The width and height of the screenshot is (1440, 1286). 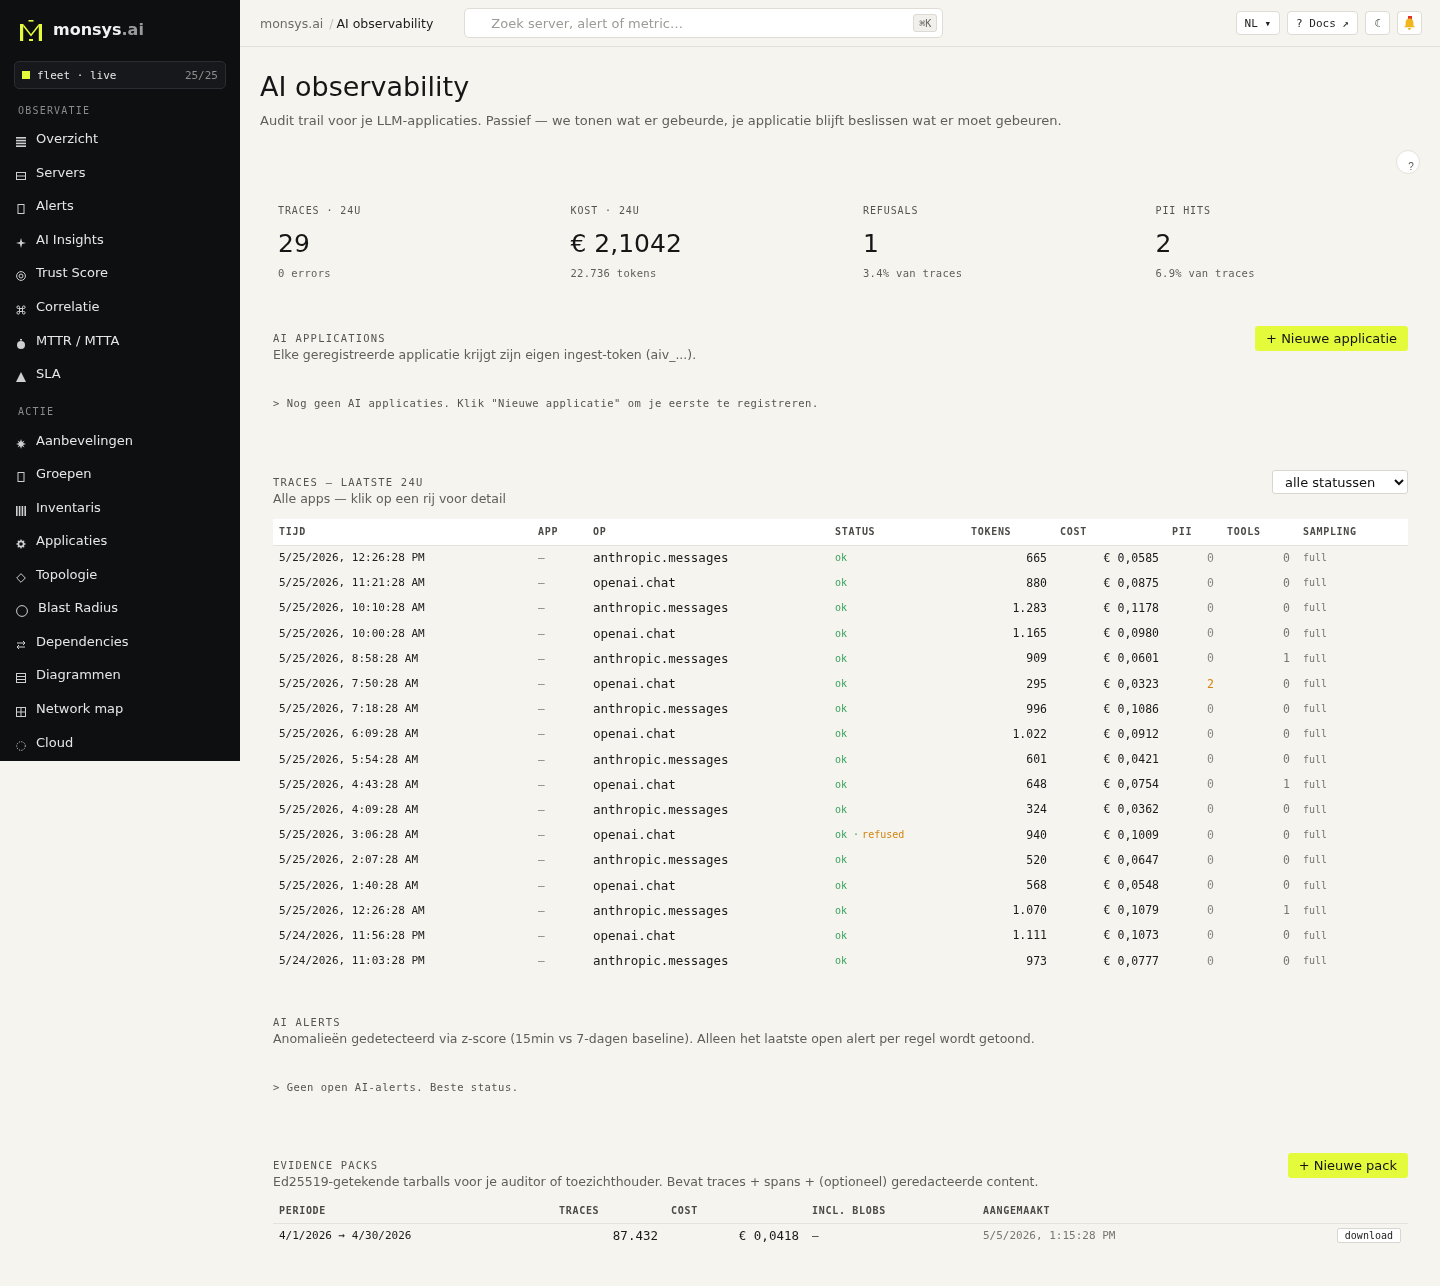 I want to click on new-application-button: + Nieuwe applicatie, so click(x=1331, y=338).